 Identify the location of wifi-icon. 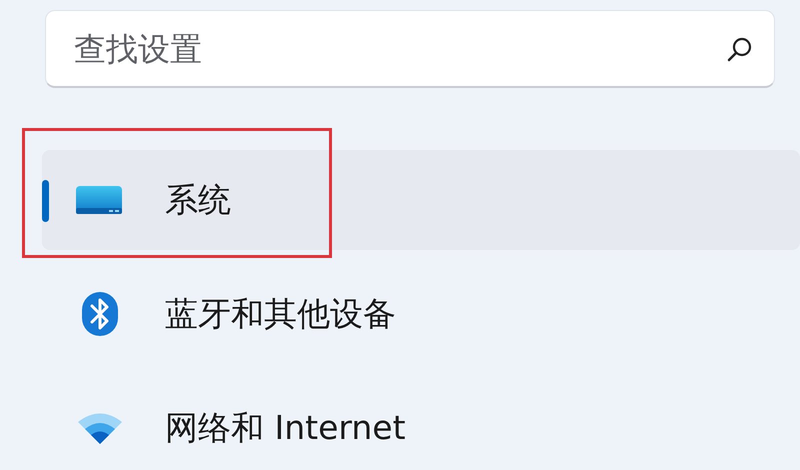
(100, 428).